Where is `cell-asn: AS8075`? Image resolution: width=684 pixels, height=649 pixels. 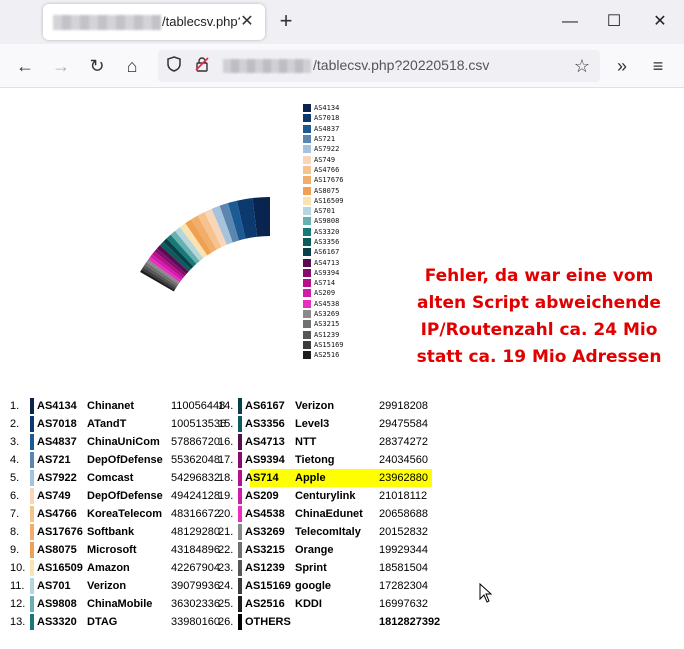 cell-asn: AS8075 is located at coordinates (57, 550).